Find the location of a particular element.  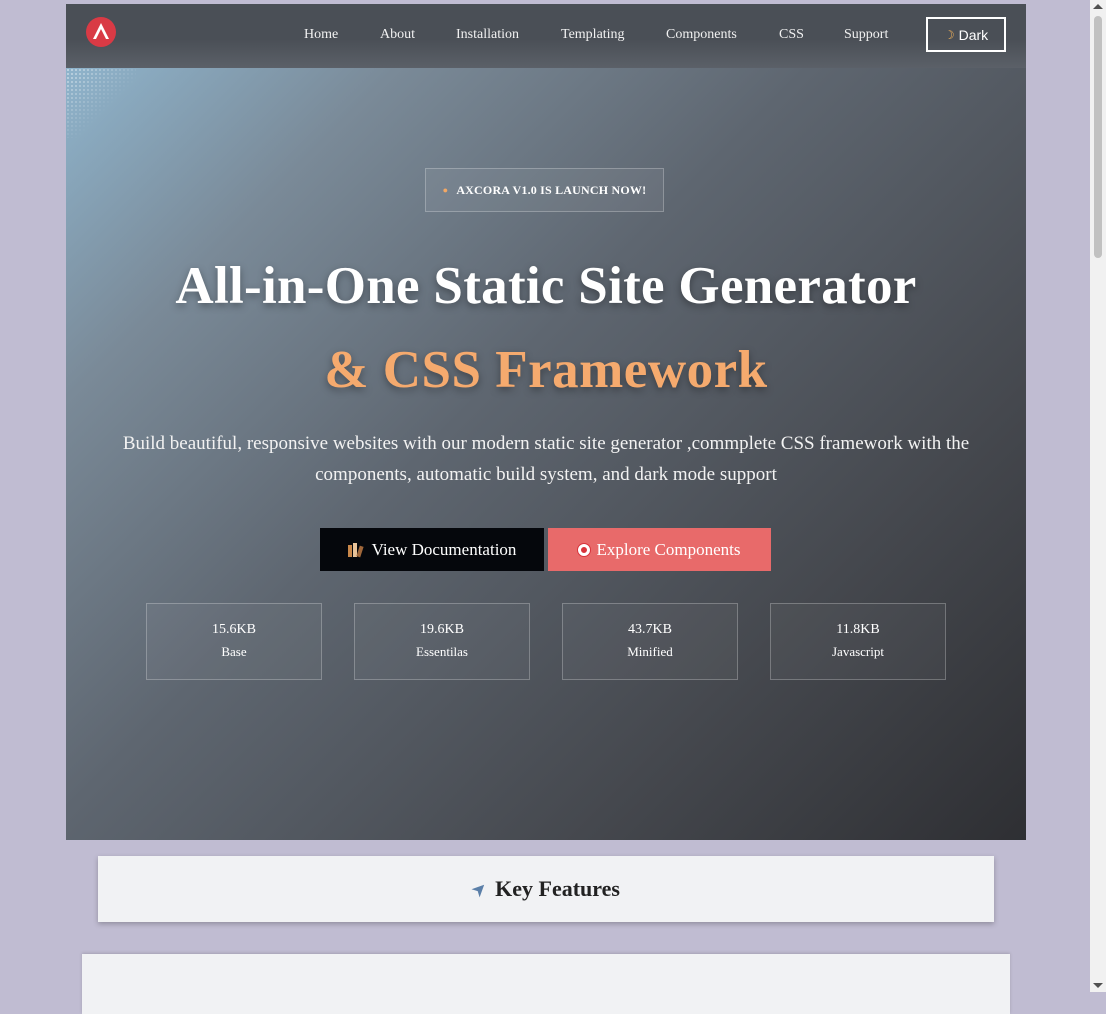

stat-card-javascript: 11.8KB Javascript is located at coordinates (858, 641).